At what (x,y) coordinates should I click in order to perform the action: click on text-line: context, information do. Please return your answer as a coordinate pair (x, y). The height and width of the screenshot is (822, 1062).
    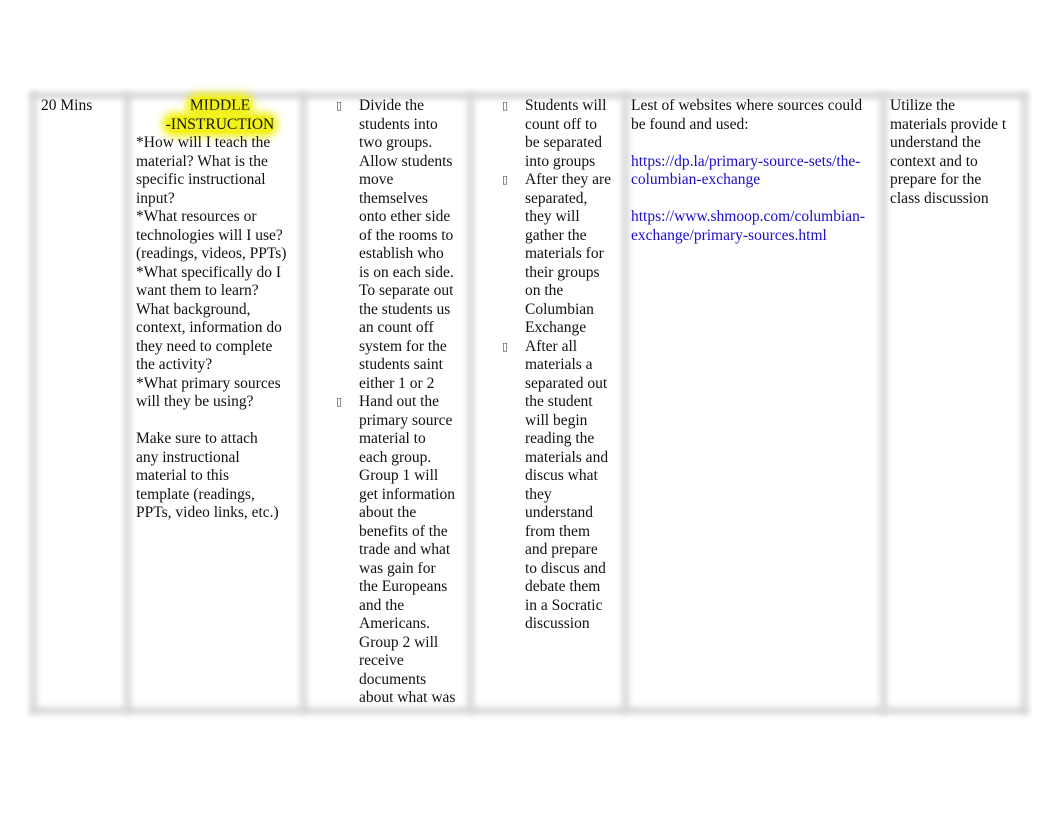
    Looking at the image, I should click on (209, 327).